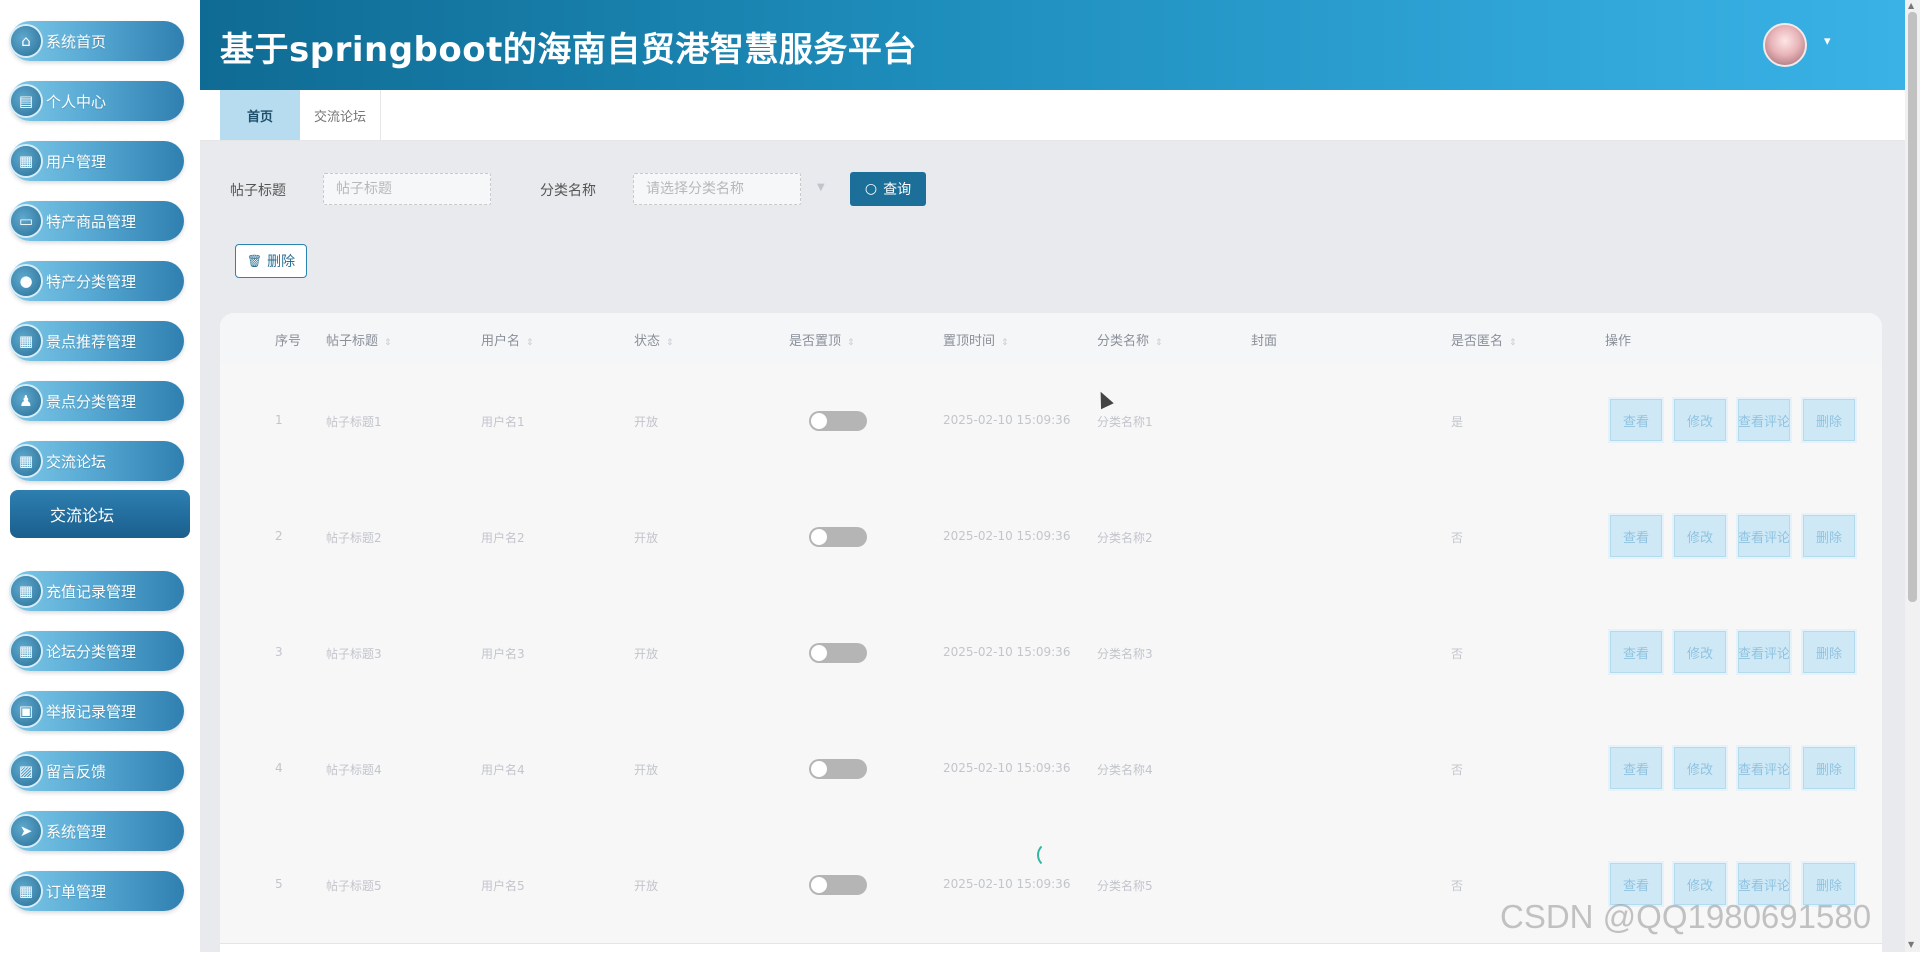  Describe the element at coordinates (26, 401) in the screenshot. I see `user-icon: ♟` at that location.